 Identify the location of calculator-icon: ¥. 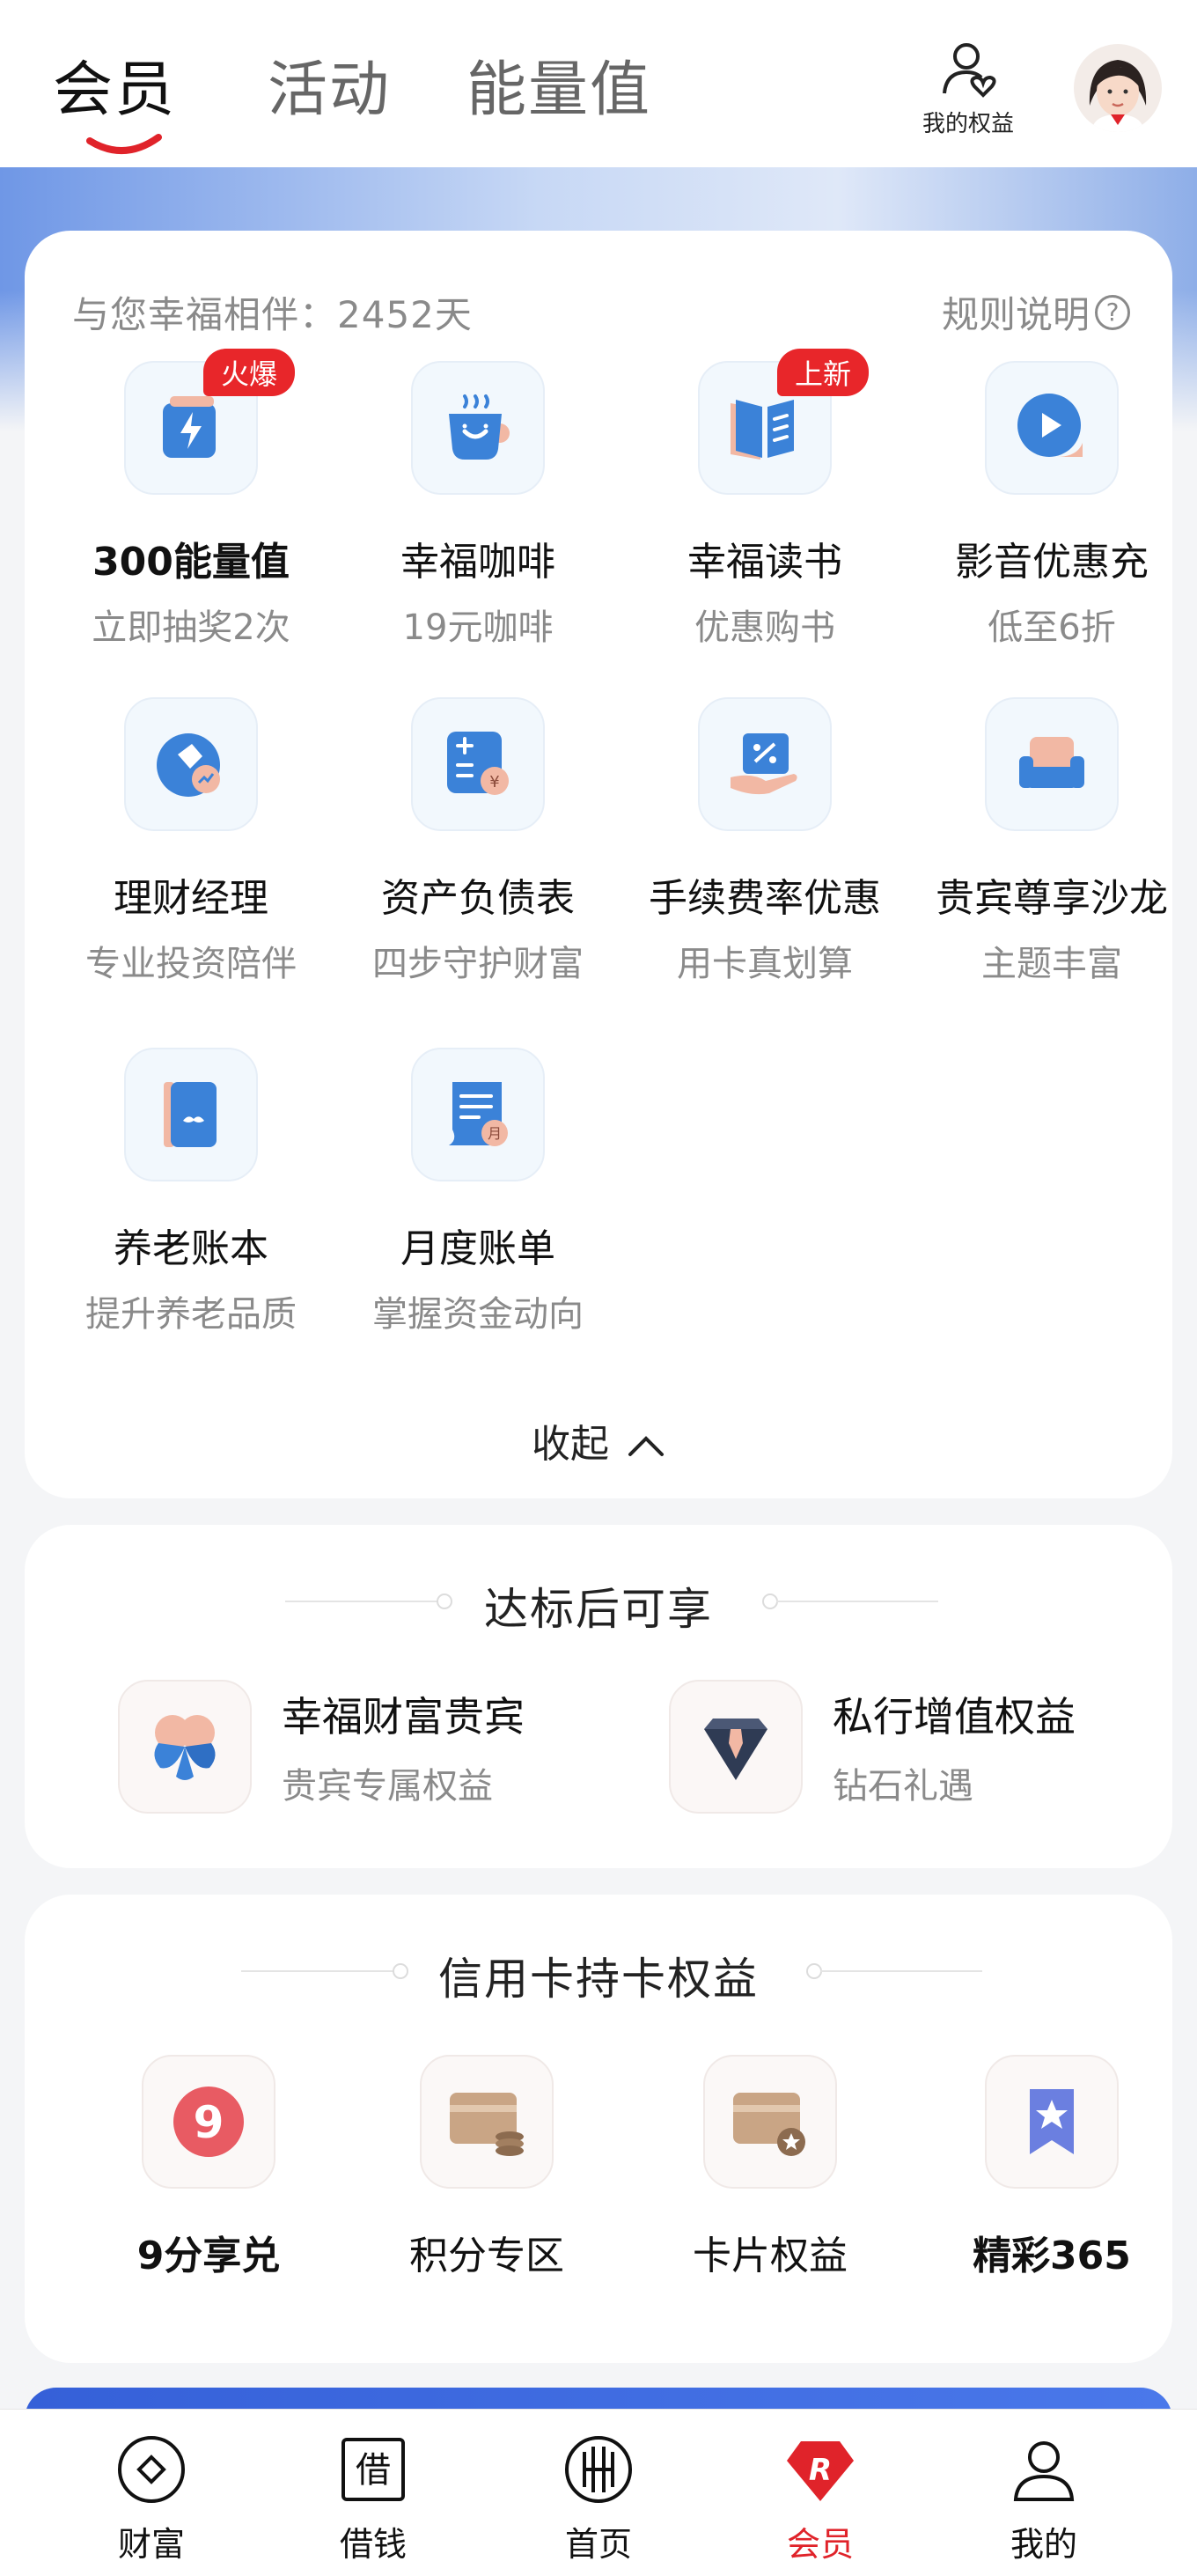
(478, 763).